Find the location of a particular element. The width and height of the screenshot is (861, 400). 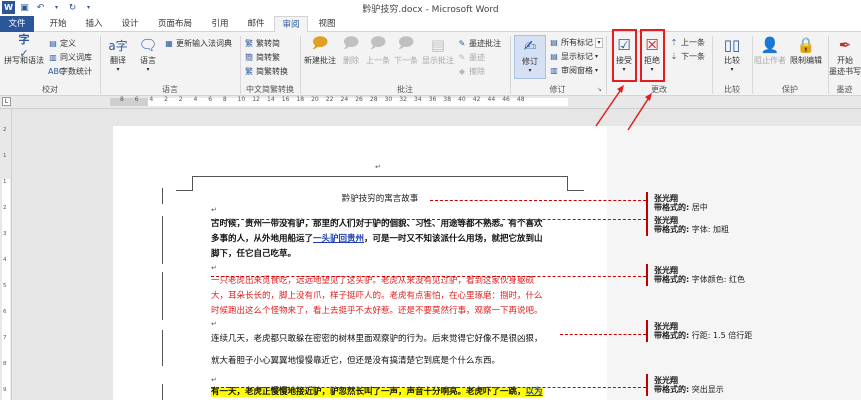

tab-design: 设计 is located at coordinates (130, 24).